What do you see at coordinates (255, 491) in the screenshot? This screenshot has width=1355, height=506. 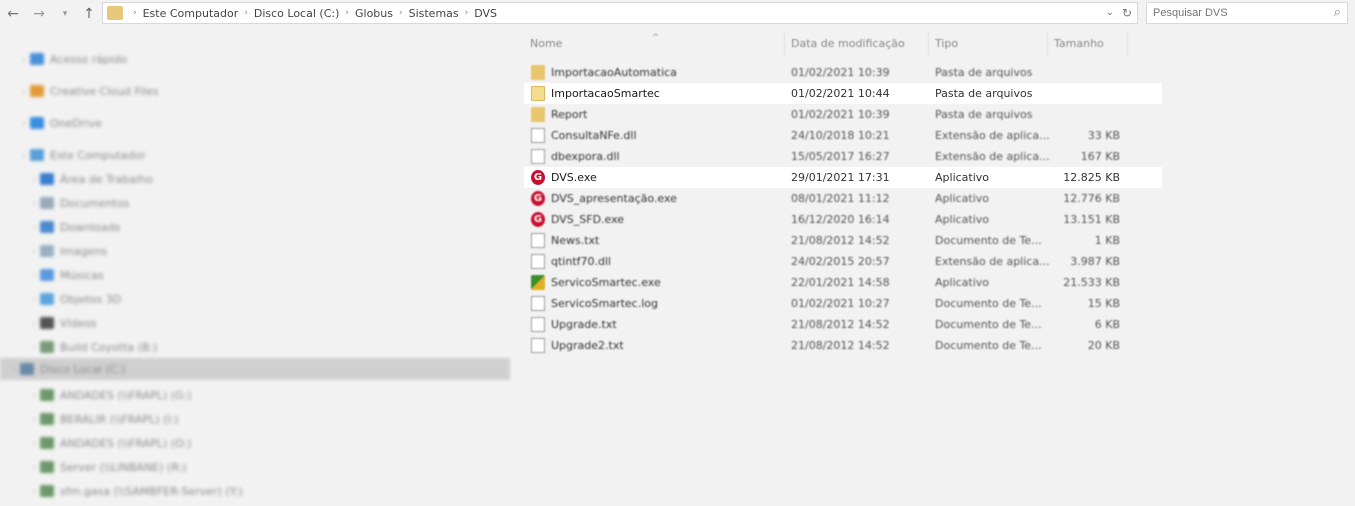 I see `sidebar-item: › sfm.gasa (\\SAMBFER-Server) (Y:)` at bounding box center [255, 491].